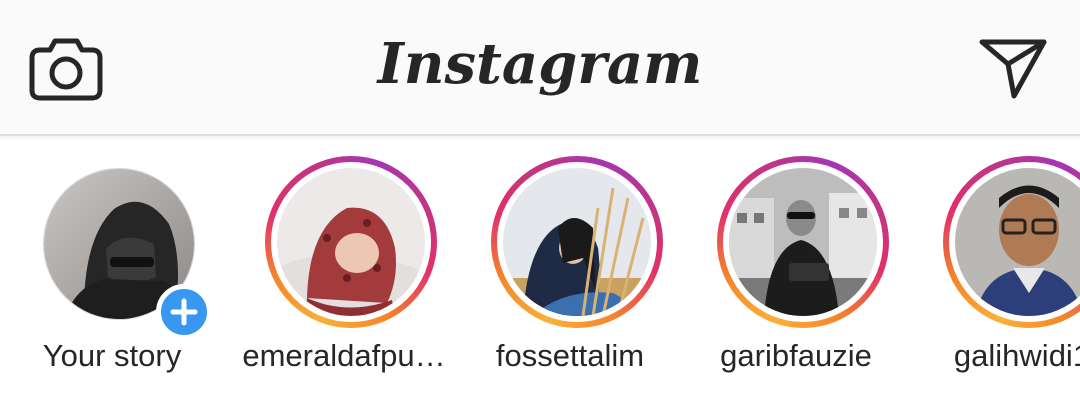 The height and width of the screenshot is (402, 1080). Describe the element at coordinates (1013, 68) in the screenshot. I see `direct-message-icon` at that location.